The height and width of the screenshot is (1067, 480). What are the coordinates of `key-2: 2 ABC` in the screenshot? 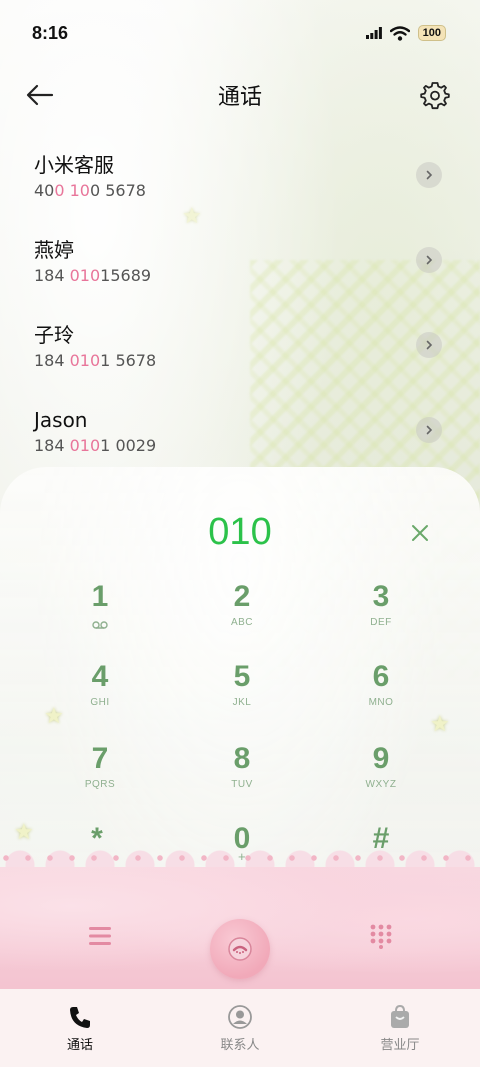 It's located at (242, 614).